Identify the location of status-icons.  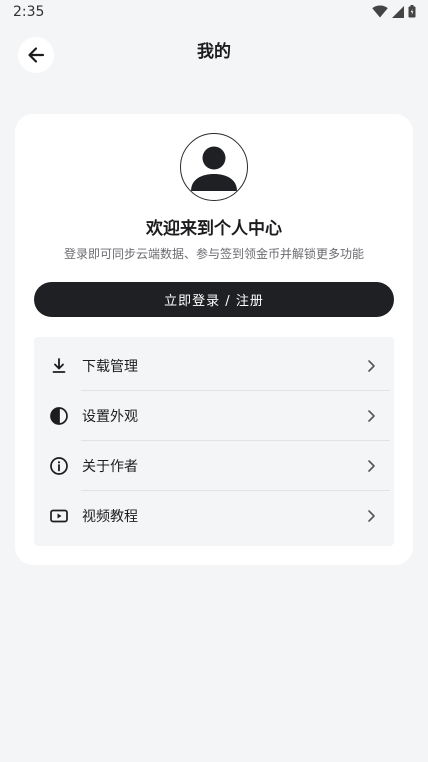
(394, 11).